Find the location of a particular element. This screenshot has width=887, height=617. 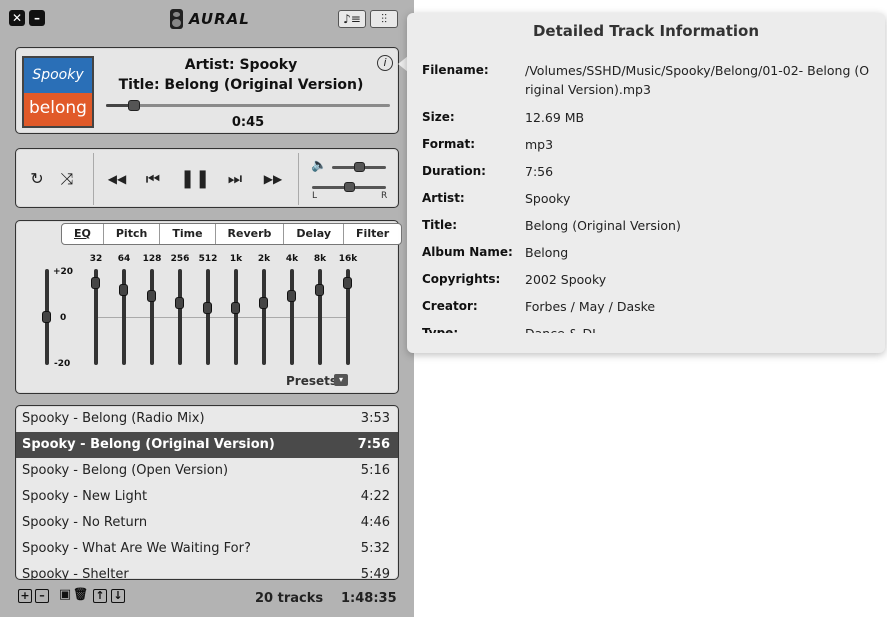

tab-delay: Delay is located at coordinates (314, 234).